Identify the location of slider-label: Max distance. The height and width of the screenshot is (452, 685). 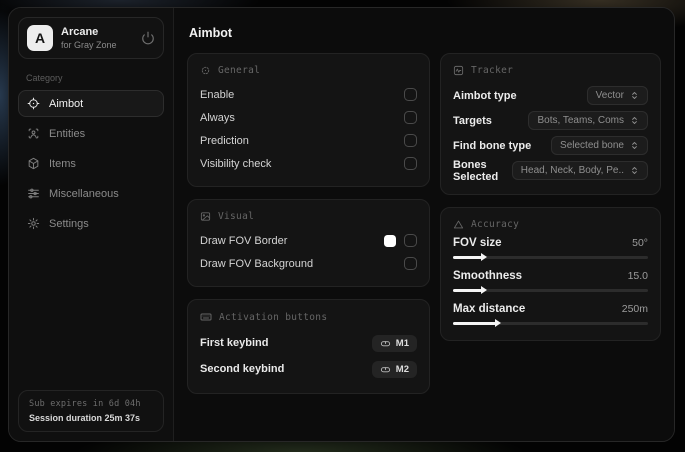
(489, 309).